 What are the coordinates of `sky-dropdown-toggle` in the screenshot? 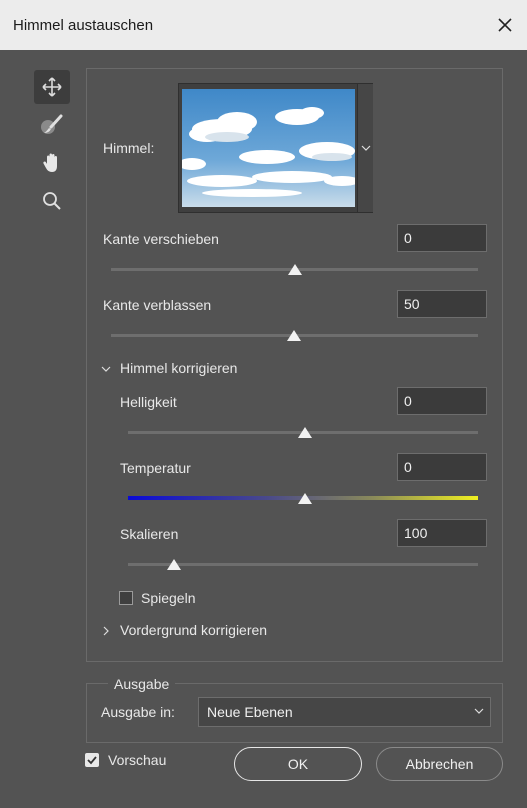 It's located at (365, 148).